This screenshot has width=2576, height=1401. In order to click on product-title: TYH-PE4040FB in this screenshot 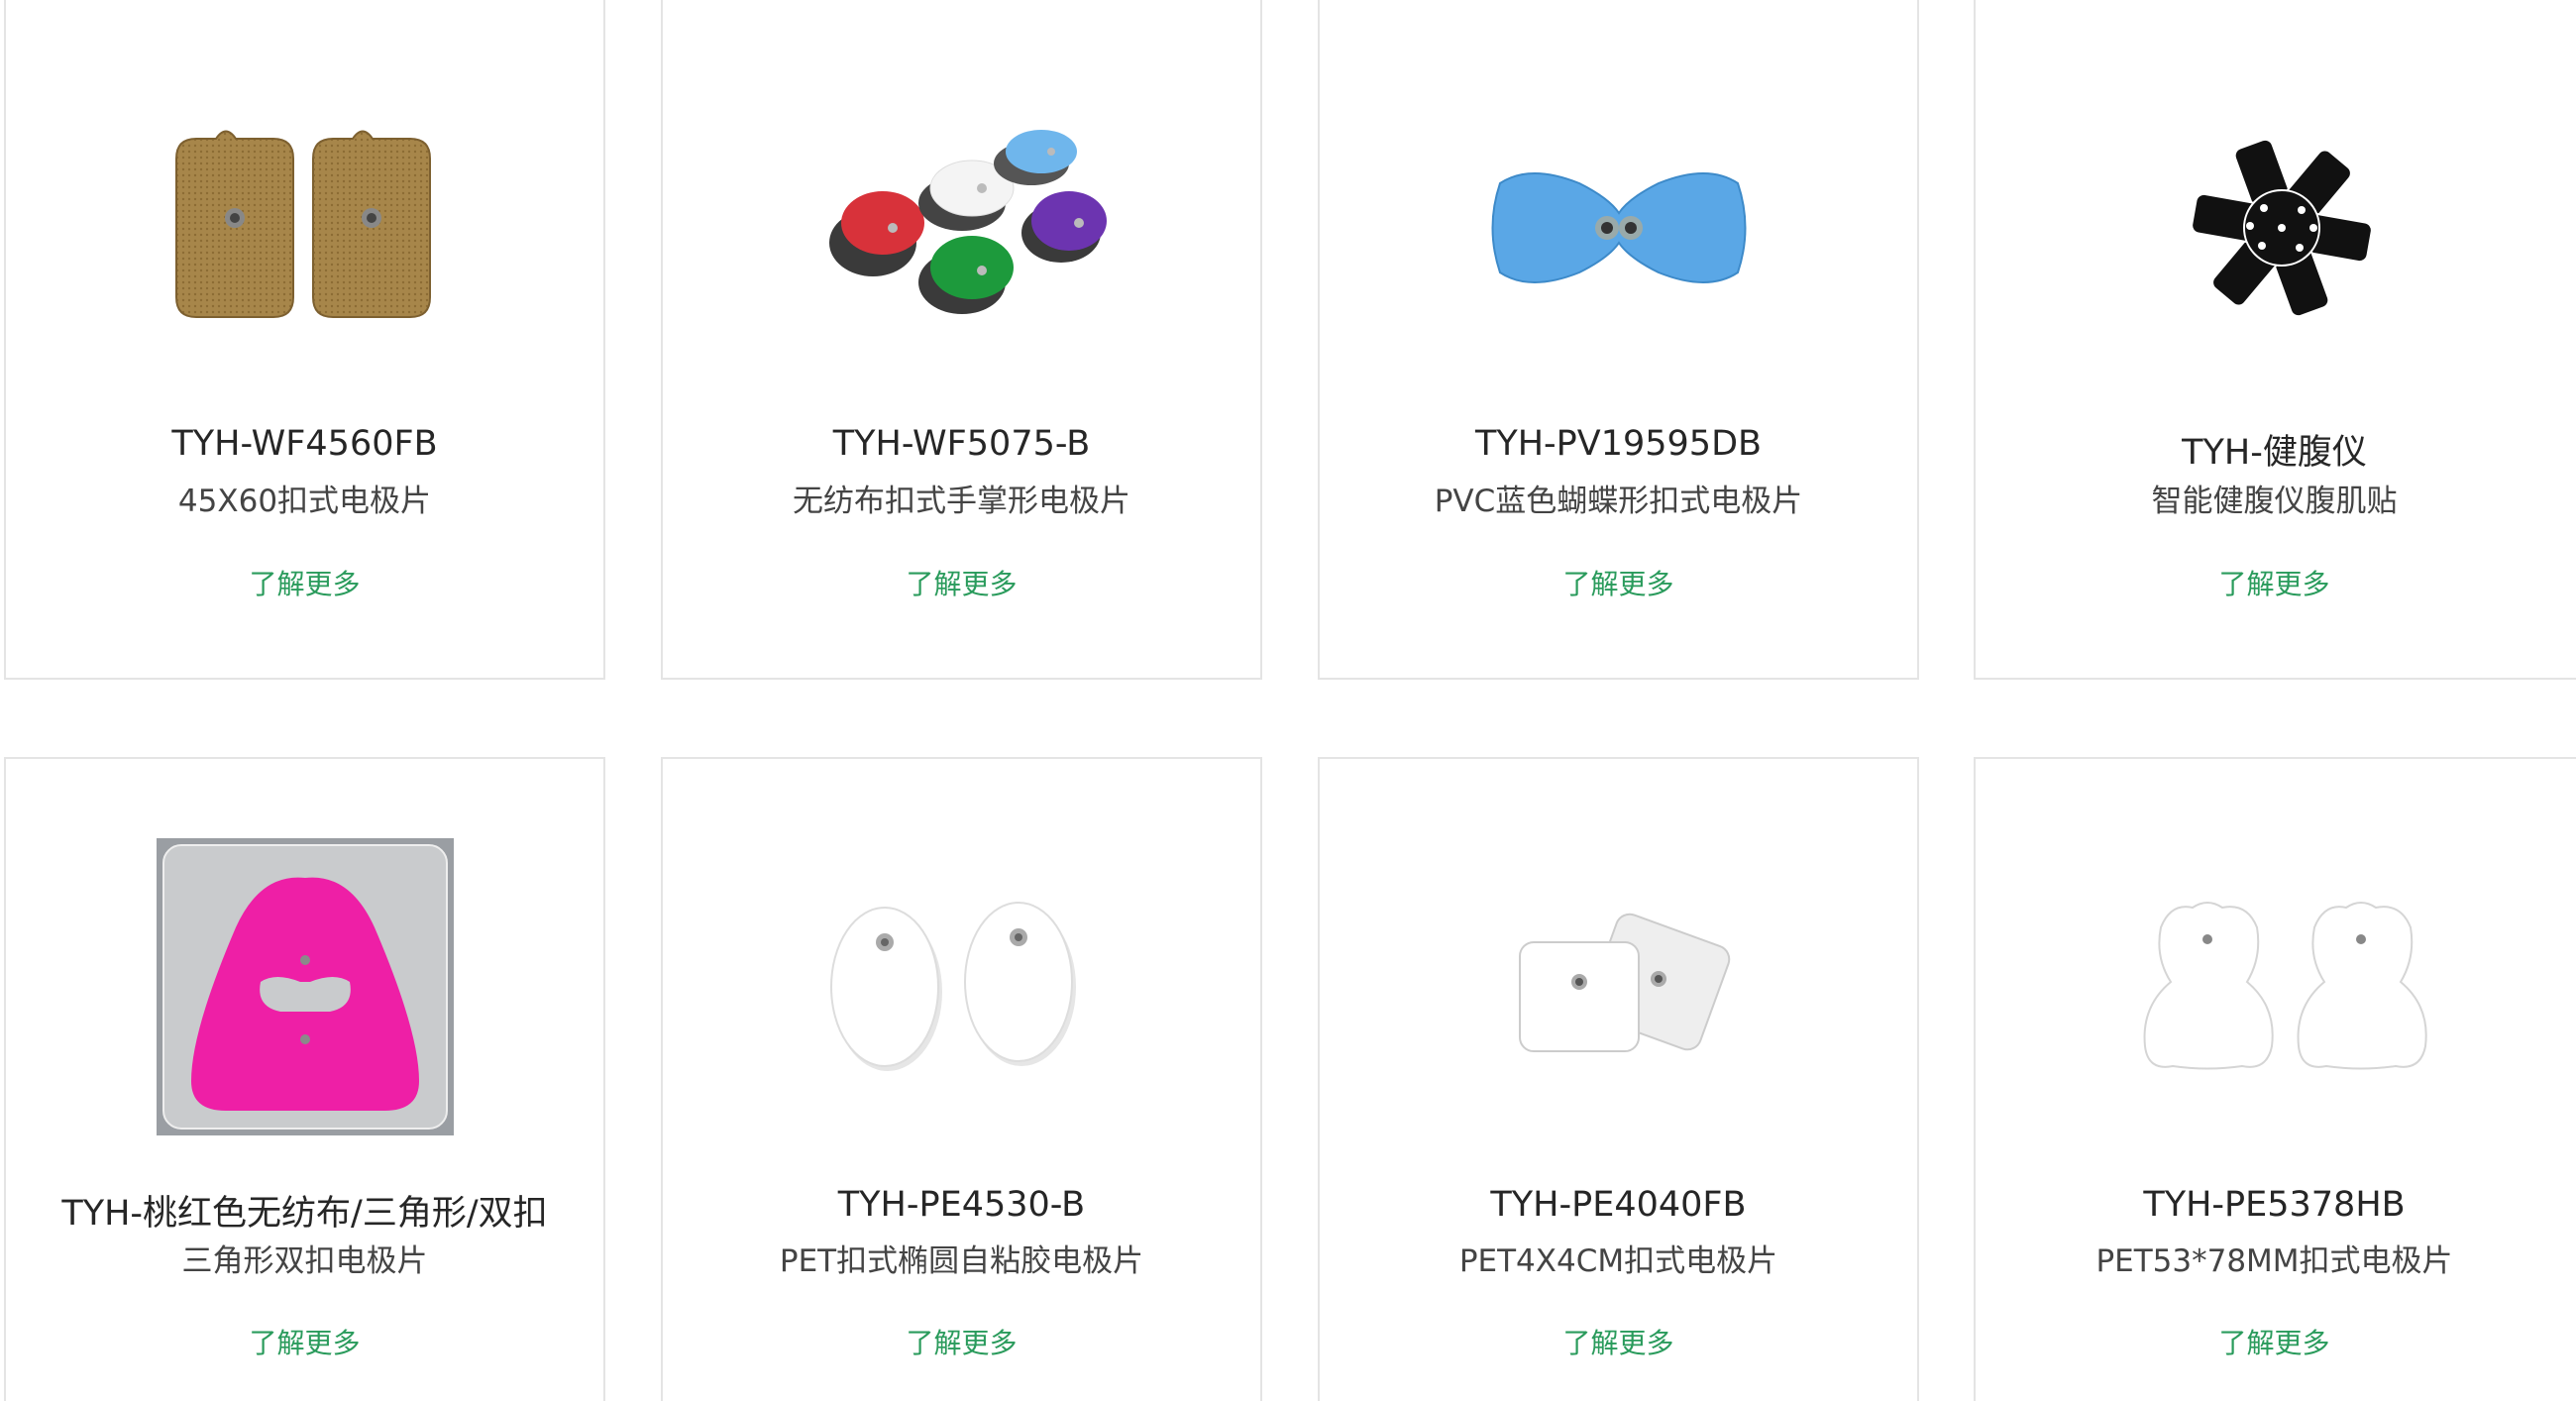, I will do `click(1618, 1205)`.